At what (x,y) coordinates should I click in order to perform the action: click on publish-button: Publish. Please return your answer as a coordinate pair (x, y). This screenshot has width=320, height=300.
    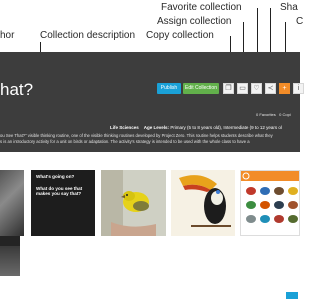
    Looking at the image, I should click on (169, 88).